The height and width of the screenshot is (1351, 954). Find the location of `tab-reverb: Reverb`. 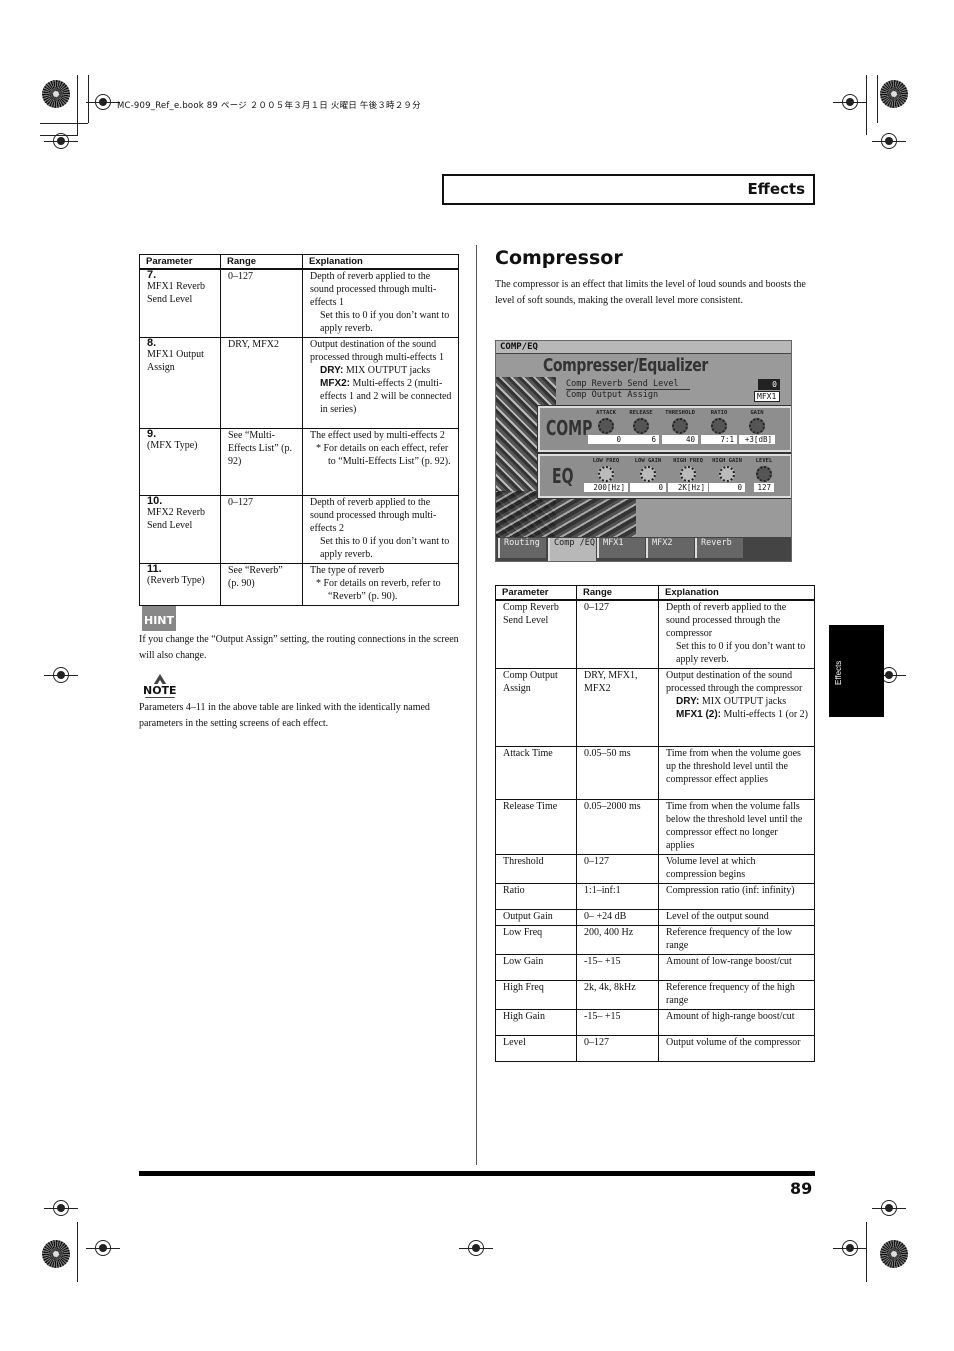

tab-reverb: Reverb is located at coordinates (719, 548).